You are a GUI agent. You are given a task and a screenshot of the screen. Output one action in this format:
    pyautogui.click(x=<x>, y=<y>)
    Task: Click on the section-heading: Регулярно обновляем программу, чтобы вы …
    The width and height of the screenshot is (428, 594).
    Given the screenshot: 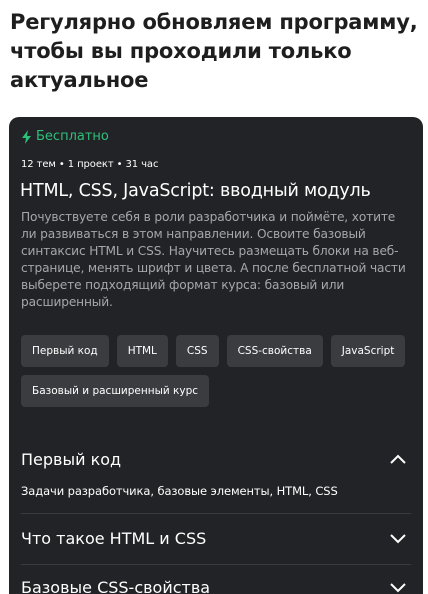 What is the action you would take?
    pyautogui.click(x=214, y=51)
    